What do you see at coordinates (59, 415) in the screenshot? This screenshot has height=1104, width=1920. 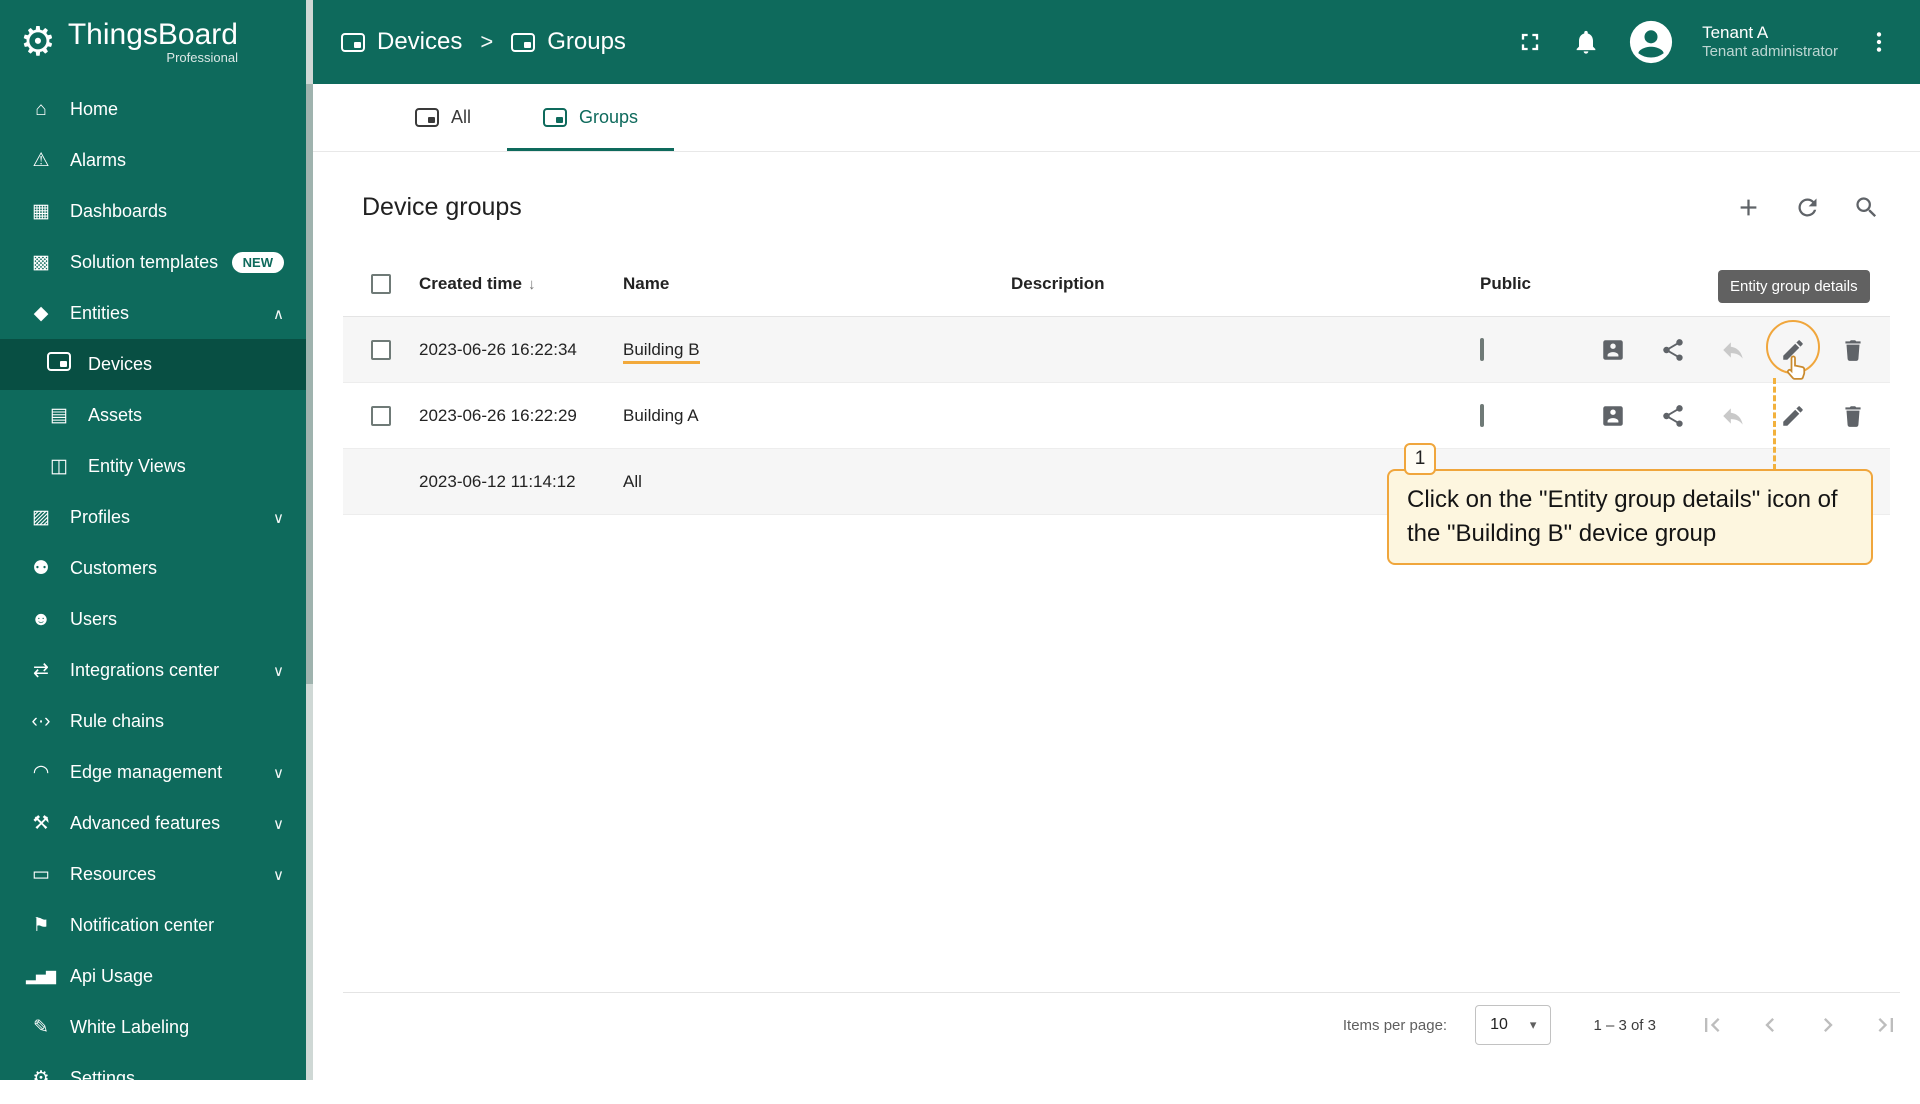 I see `assets-icon: ▤` at bounding box center [59, 415].